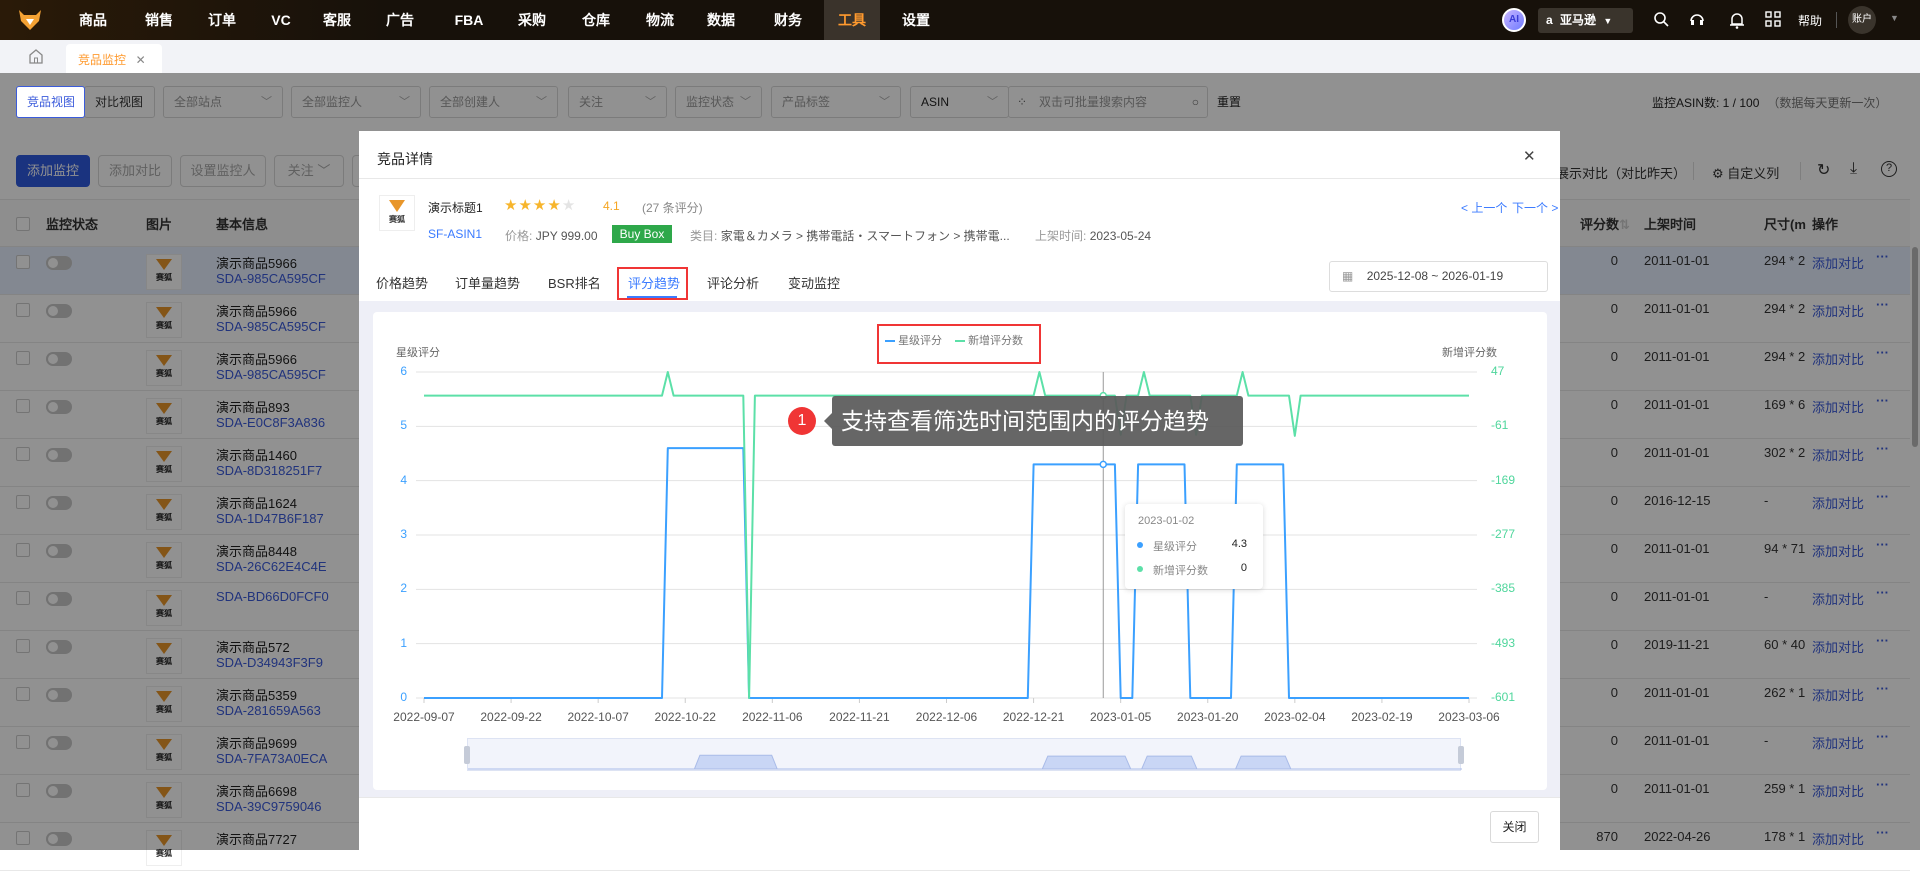  I want to click on y-right-tick: -601, so click(1503, 697).